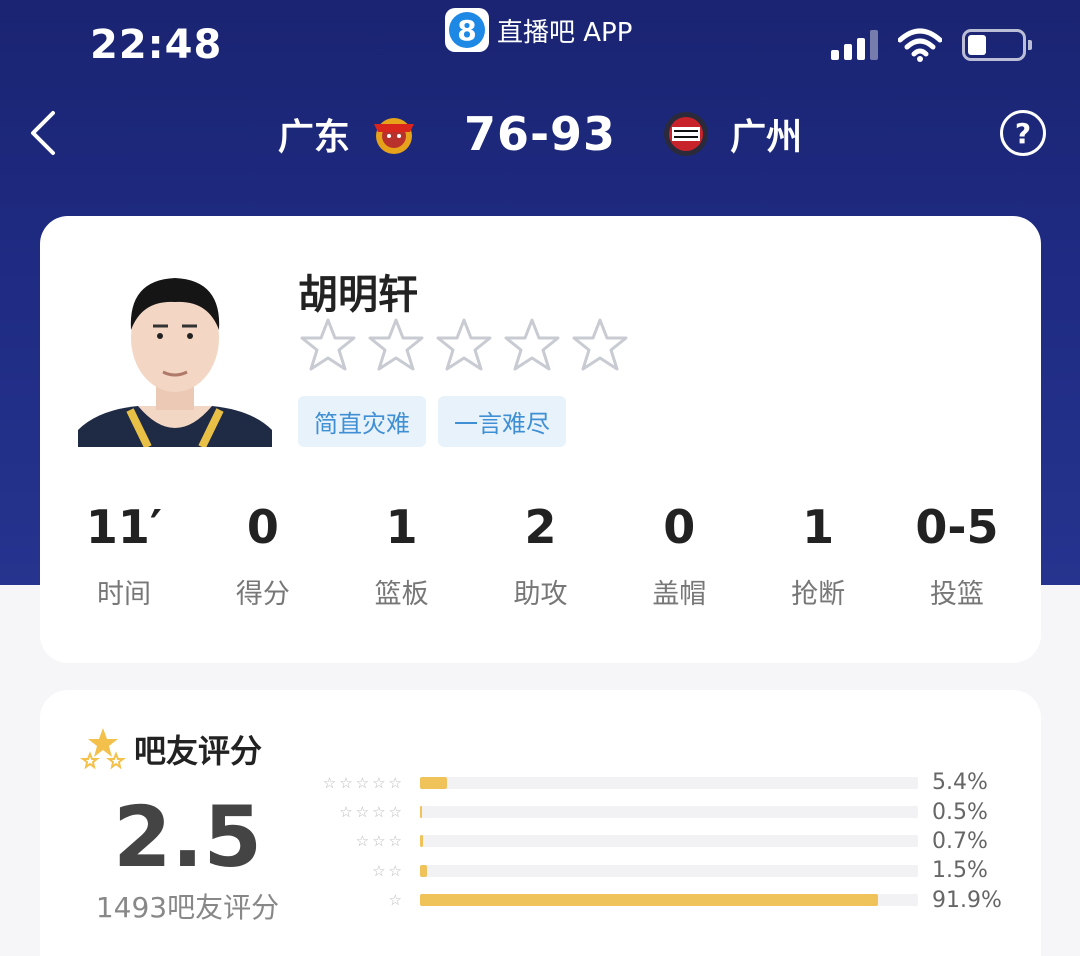 The width and height of the screenshot is (1080, 956). I want to click on stat-item: 0 盖帽, so click(679, 555).